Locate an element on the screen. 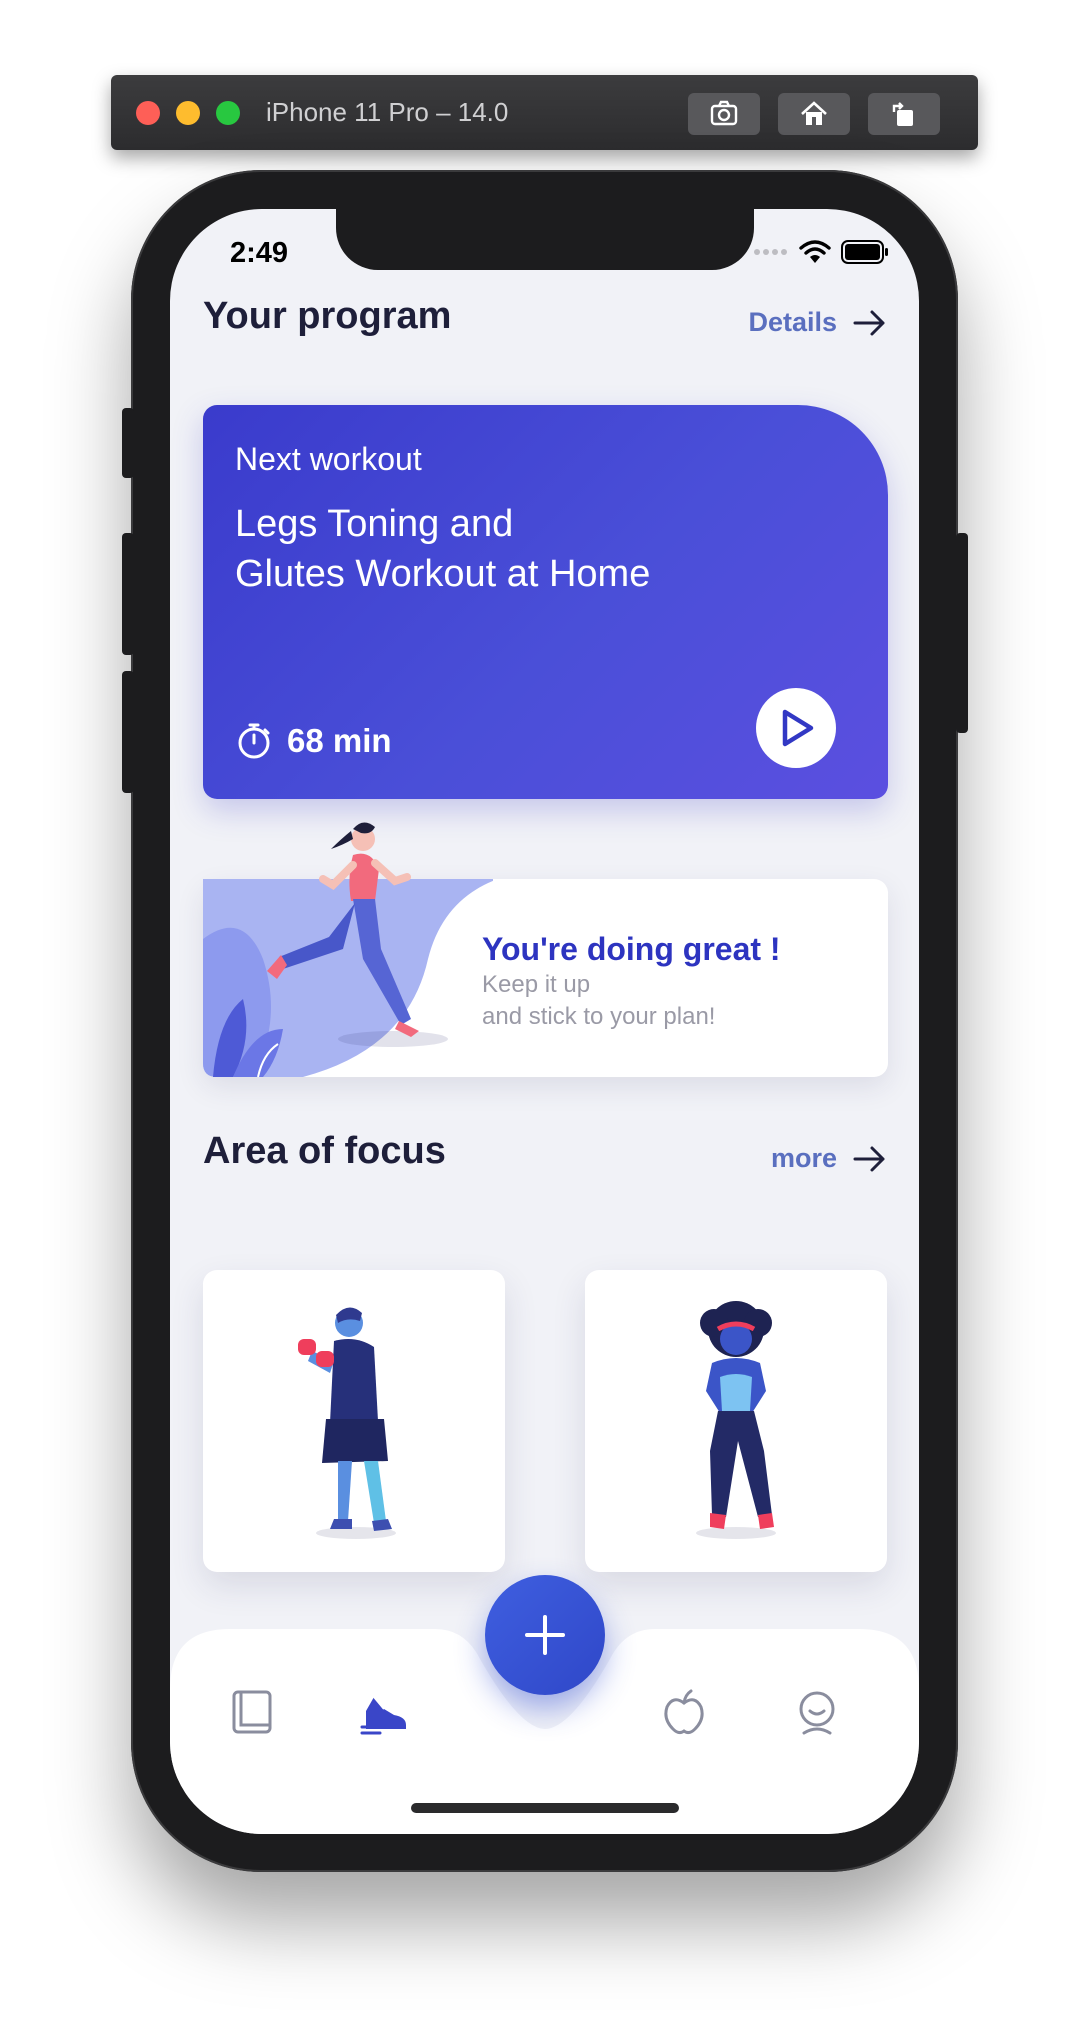  minimize-window-button is located at coordinates (188, 113).